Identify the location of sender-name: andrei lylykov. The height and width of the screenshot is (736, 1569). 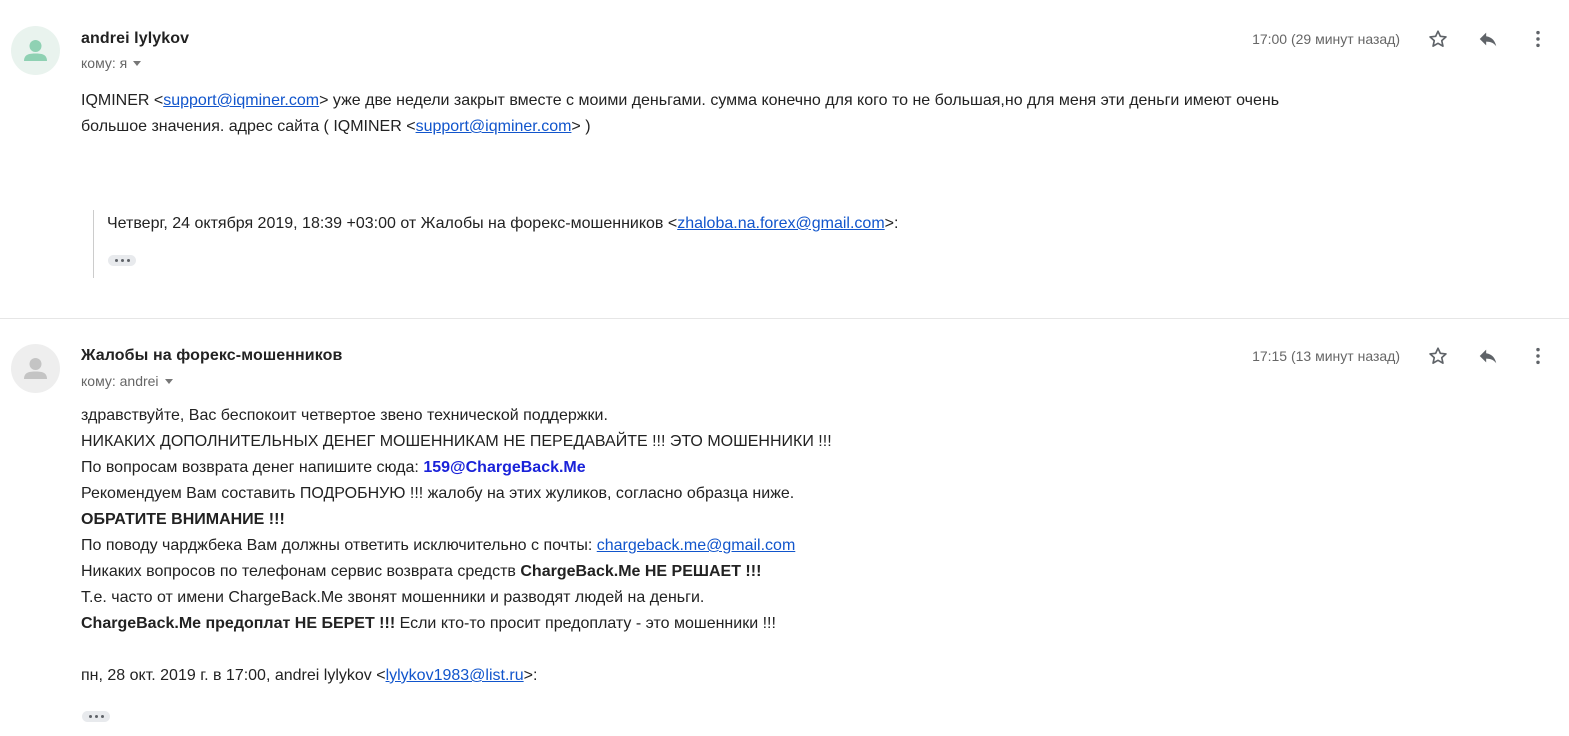
(135, 39).